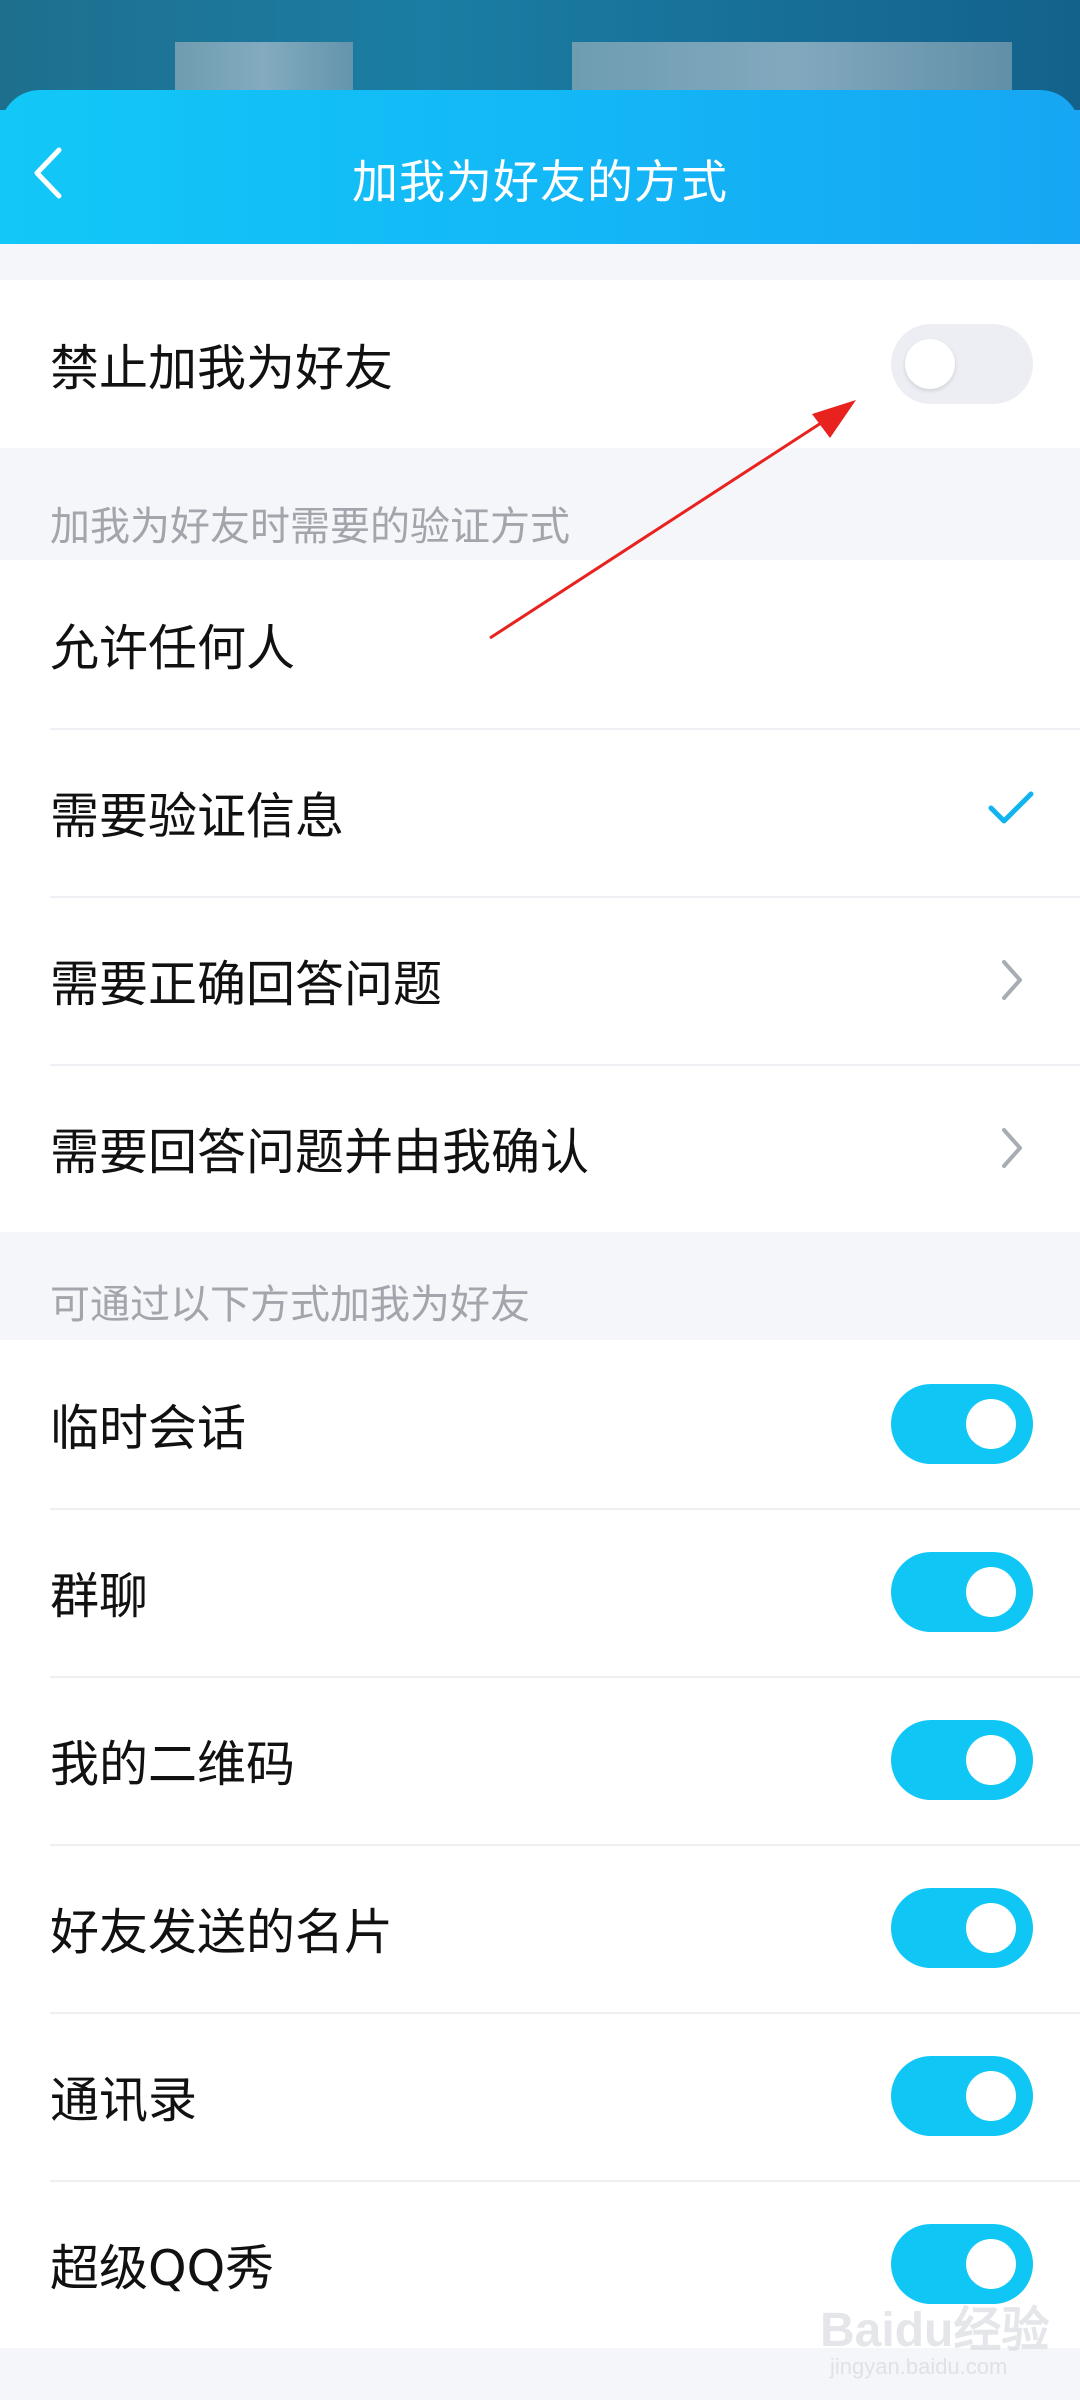  Describe the element at coordinates (320, 1152) in the screenshot. I see `verification-option-label: 需要回答问题并由我确认` at that location.